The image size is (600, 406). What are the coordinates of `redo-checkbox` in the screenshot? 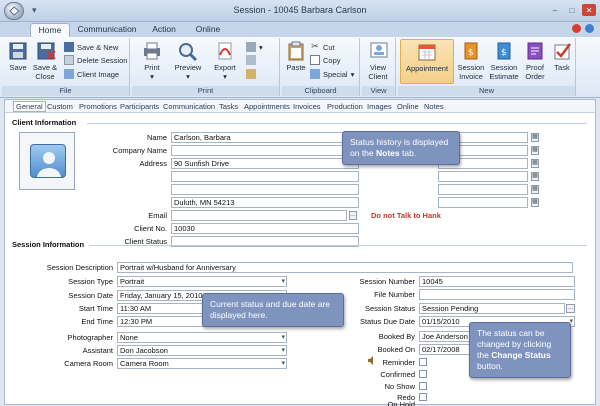 It's located at (423, 397).